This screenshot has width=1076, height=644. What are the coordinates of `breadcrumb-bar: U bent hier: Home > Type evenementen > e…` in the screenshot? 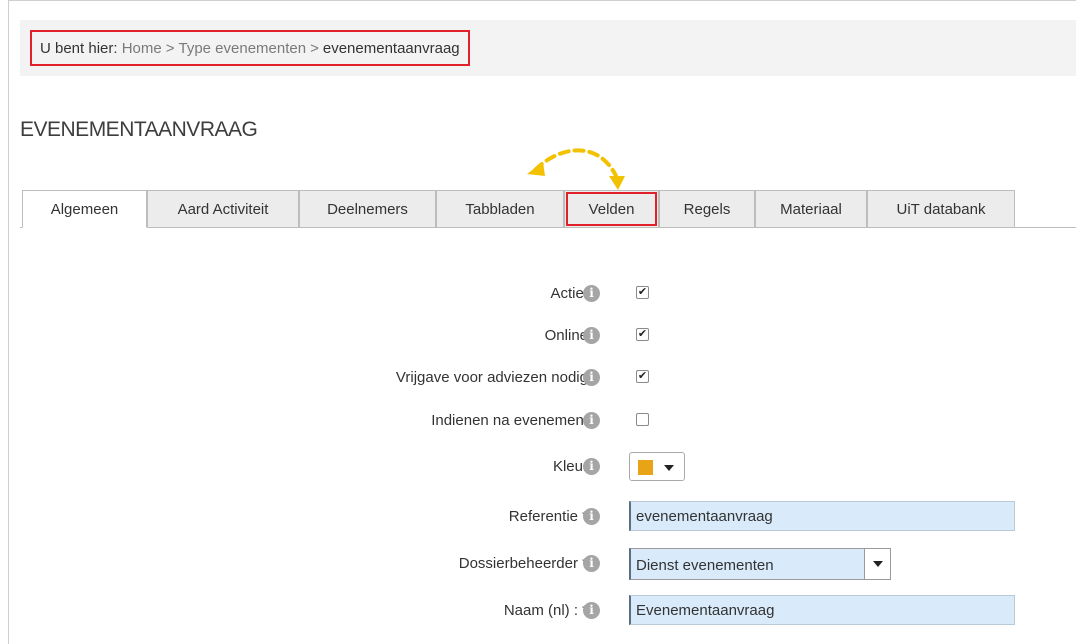 It's located at (548, 48).